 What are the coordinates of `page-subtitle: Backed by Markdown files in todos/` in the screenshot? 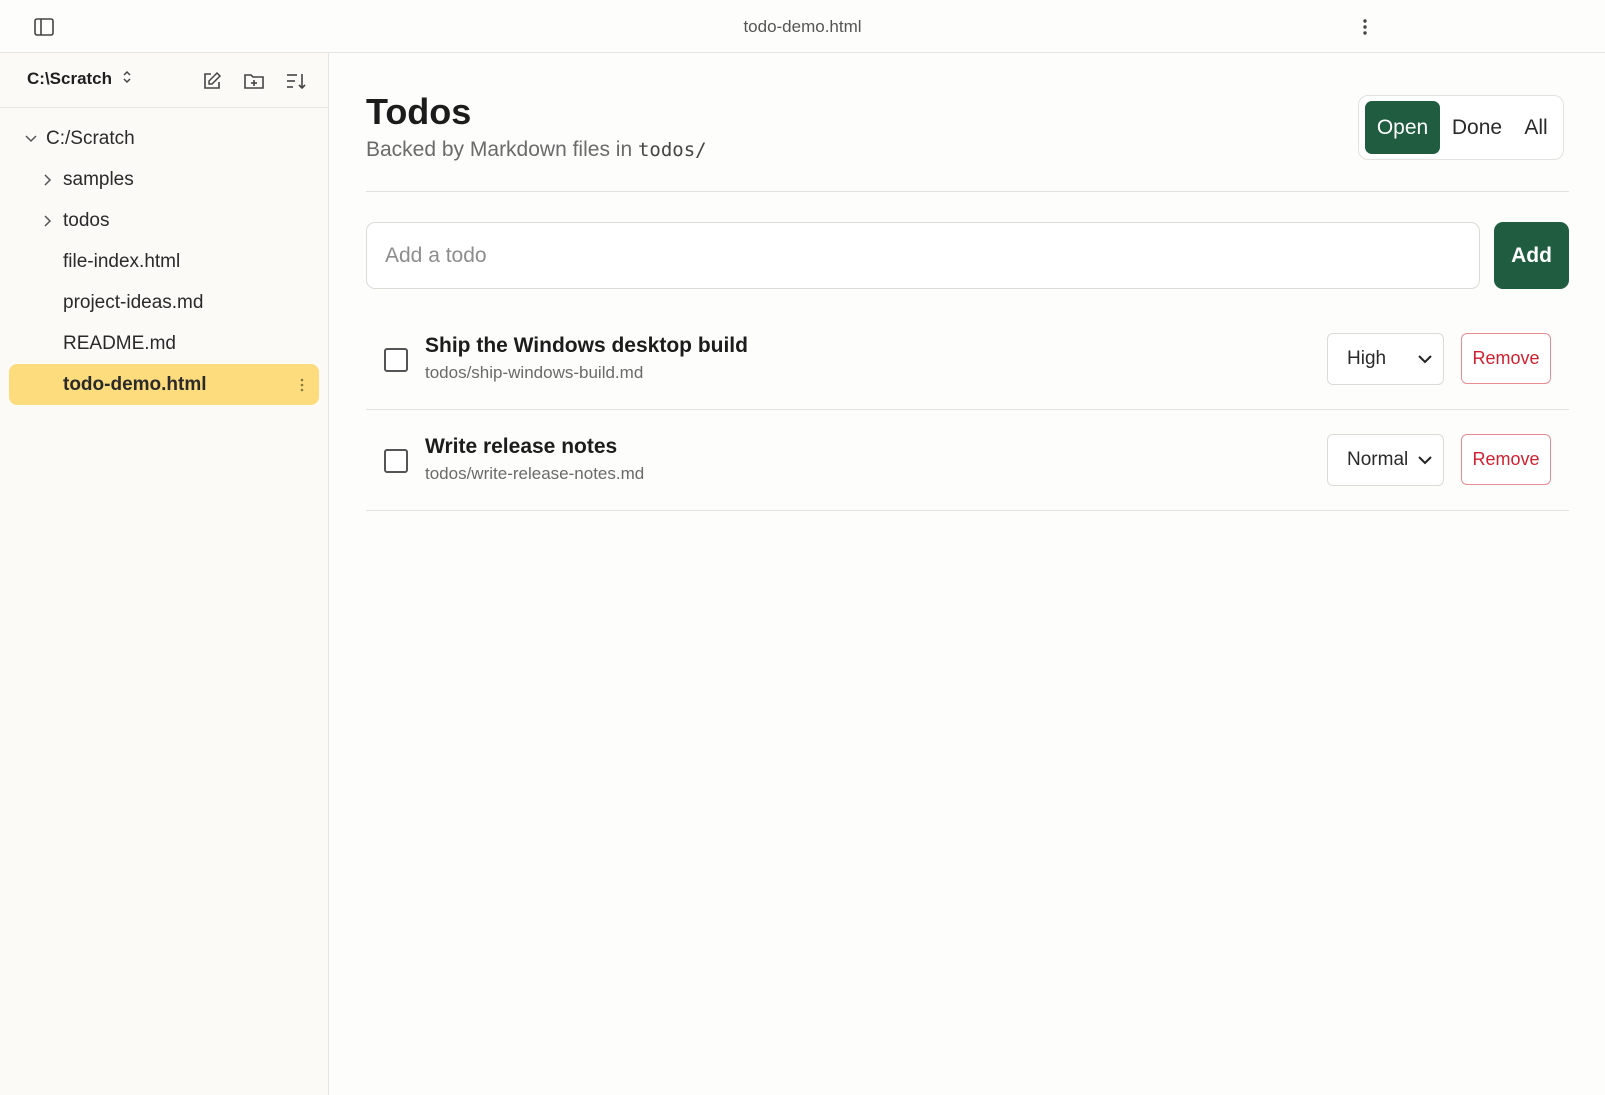 It's located at (536, 150).